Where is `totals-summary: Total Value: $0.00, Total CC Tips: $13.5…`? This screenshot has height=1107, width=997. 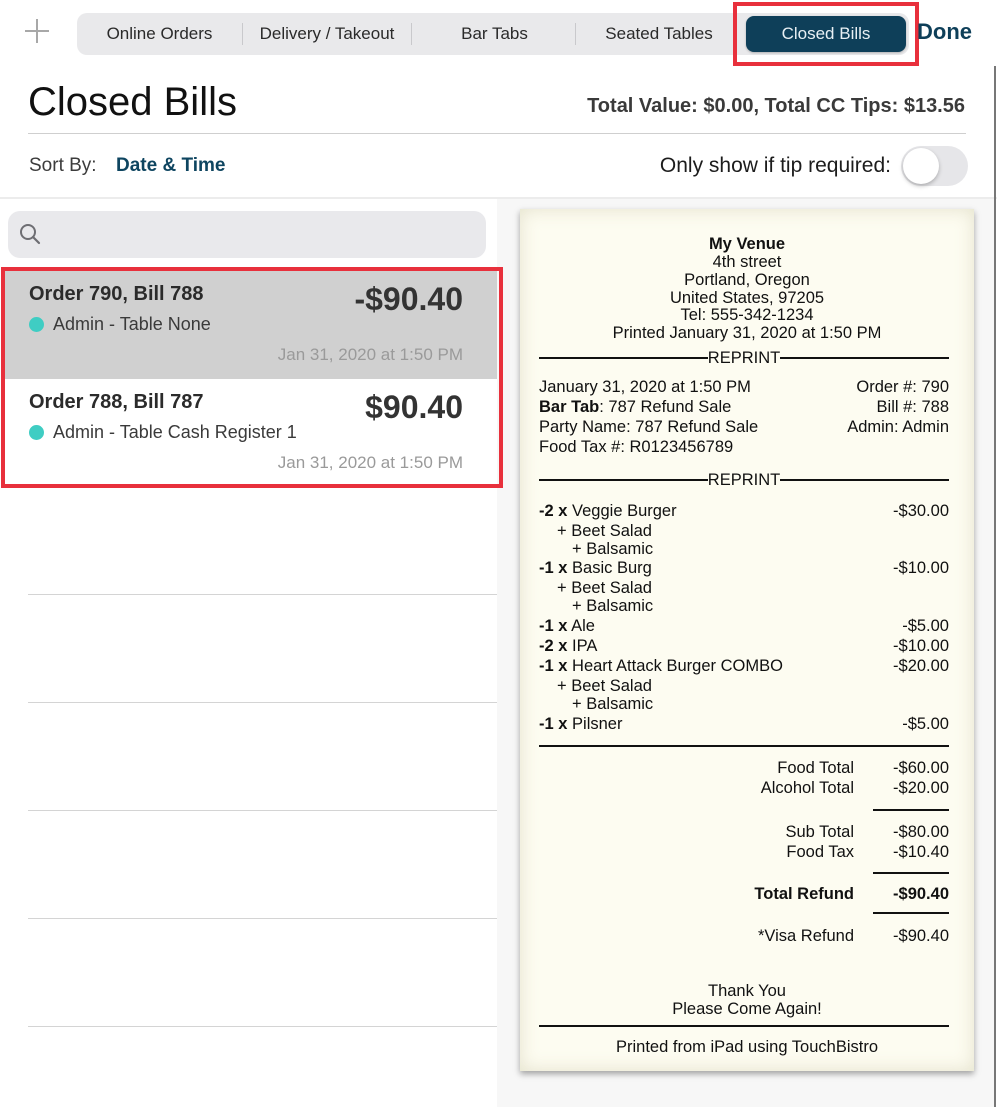 totals-summary: Total Value: $0.00, Total CC Tips: $13.5… is located at coordinates (776, 106).